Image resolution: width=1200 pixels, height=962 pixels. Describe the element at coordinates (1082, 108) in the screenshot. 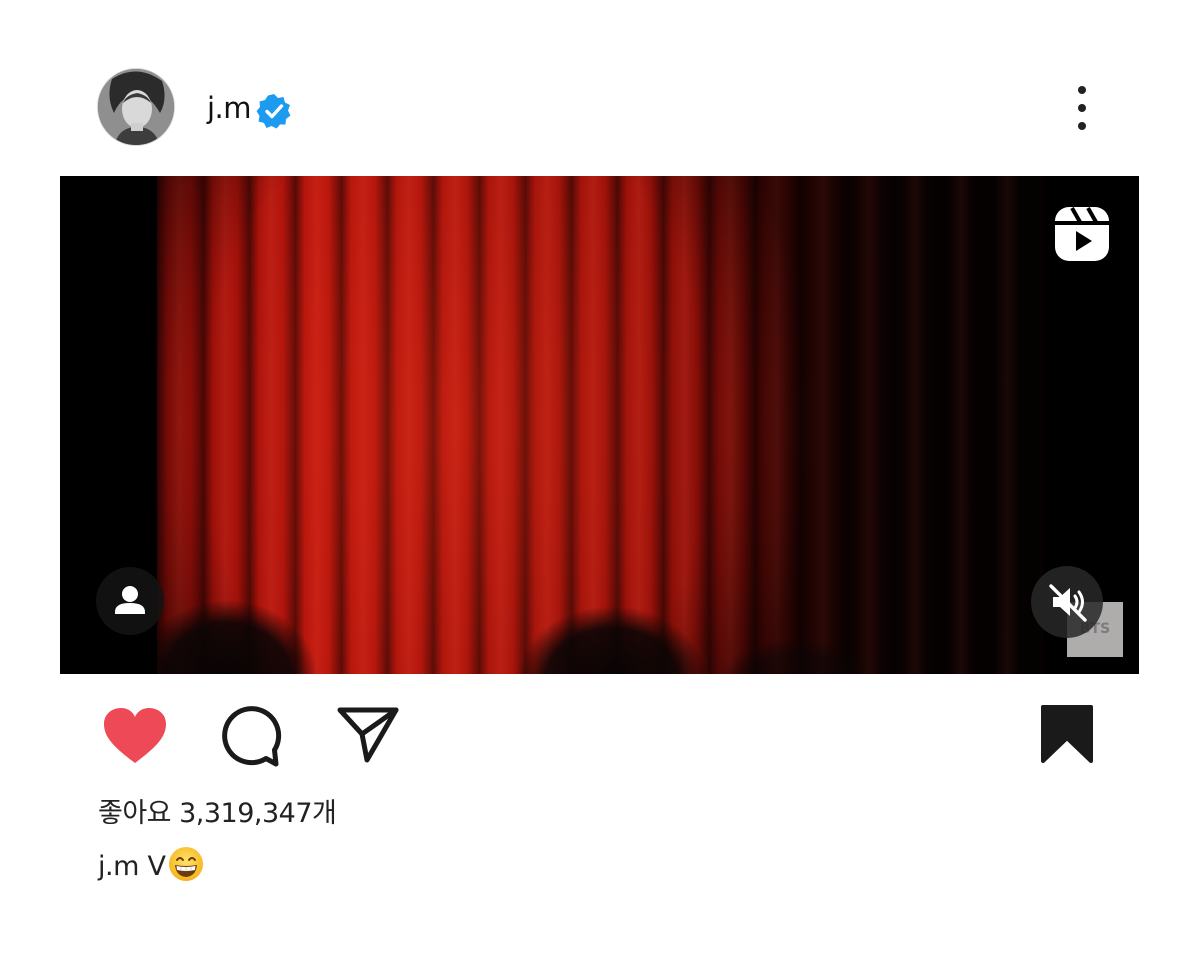

I see `more-options-button` at that location.